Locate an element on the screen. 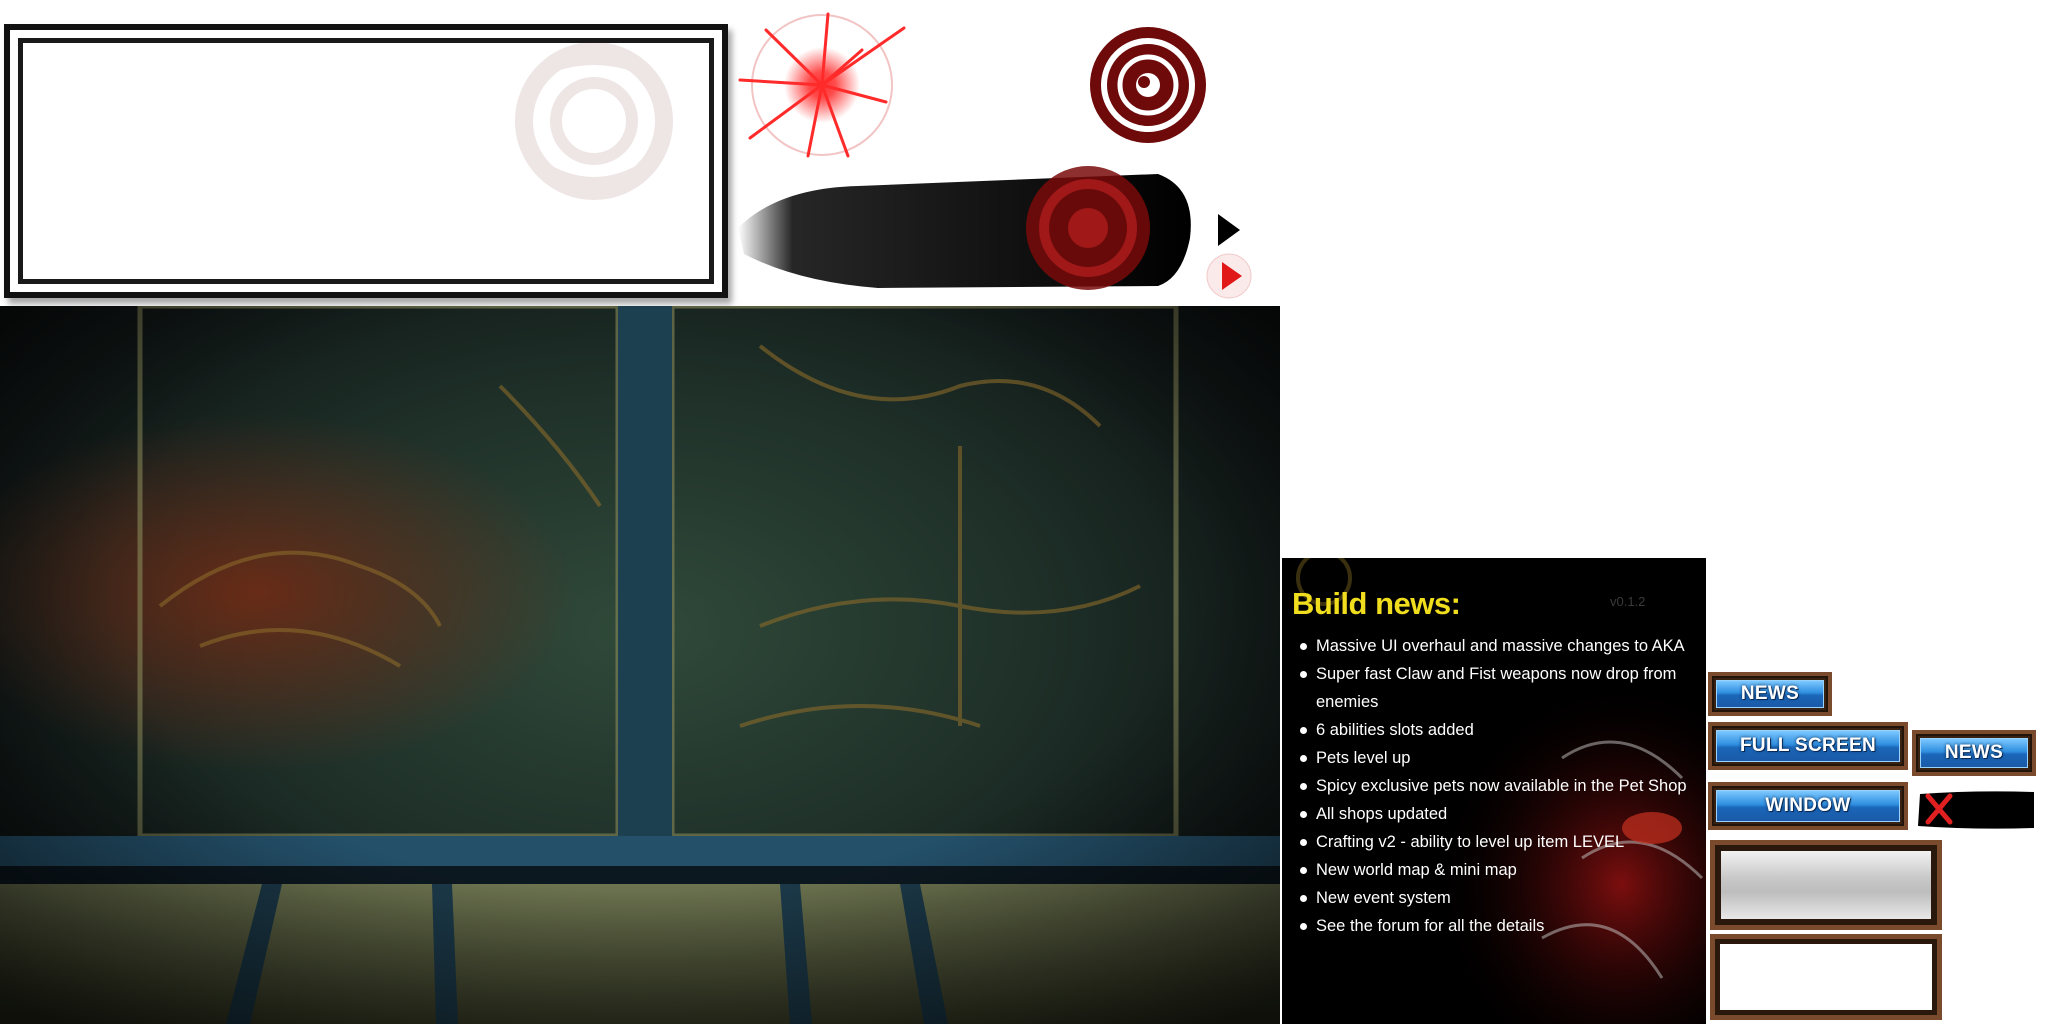 The image size is (2048, 1024). news-item: See the forum for all the details is located at coordinates (1496, 926).